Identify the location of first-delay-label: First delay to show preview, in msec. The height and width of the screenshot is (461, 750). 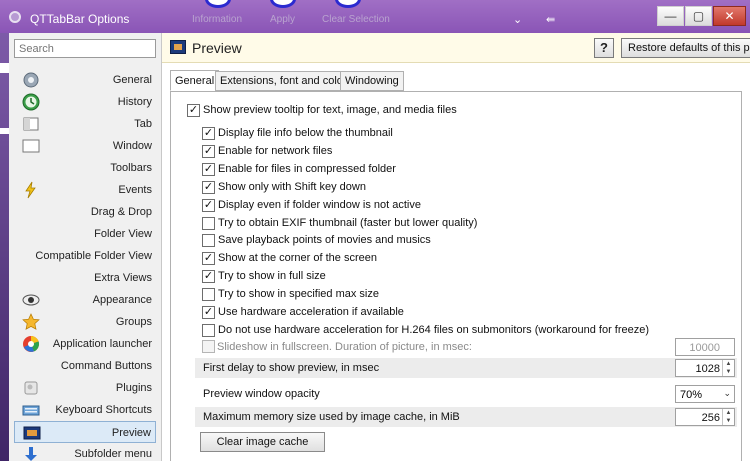
(291, 368).